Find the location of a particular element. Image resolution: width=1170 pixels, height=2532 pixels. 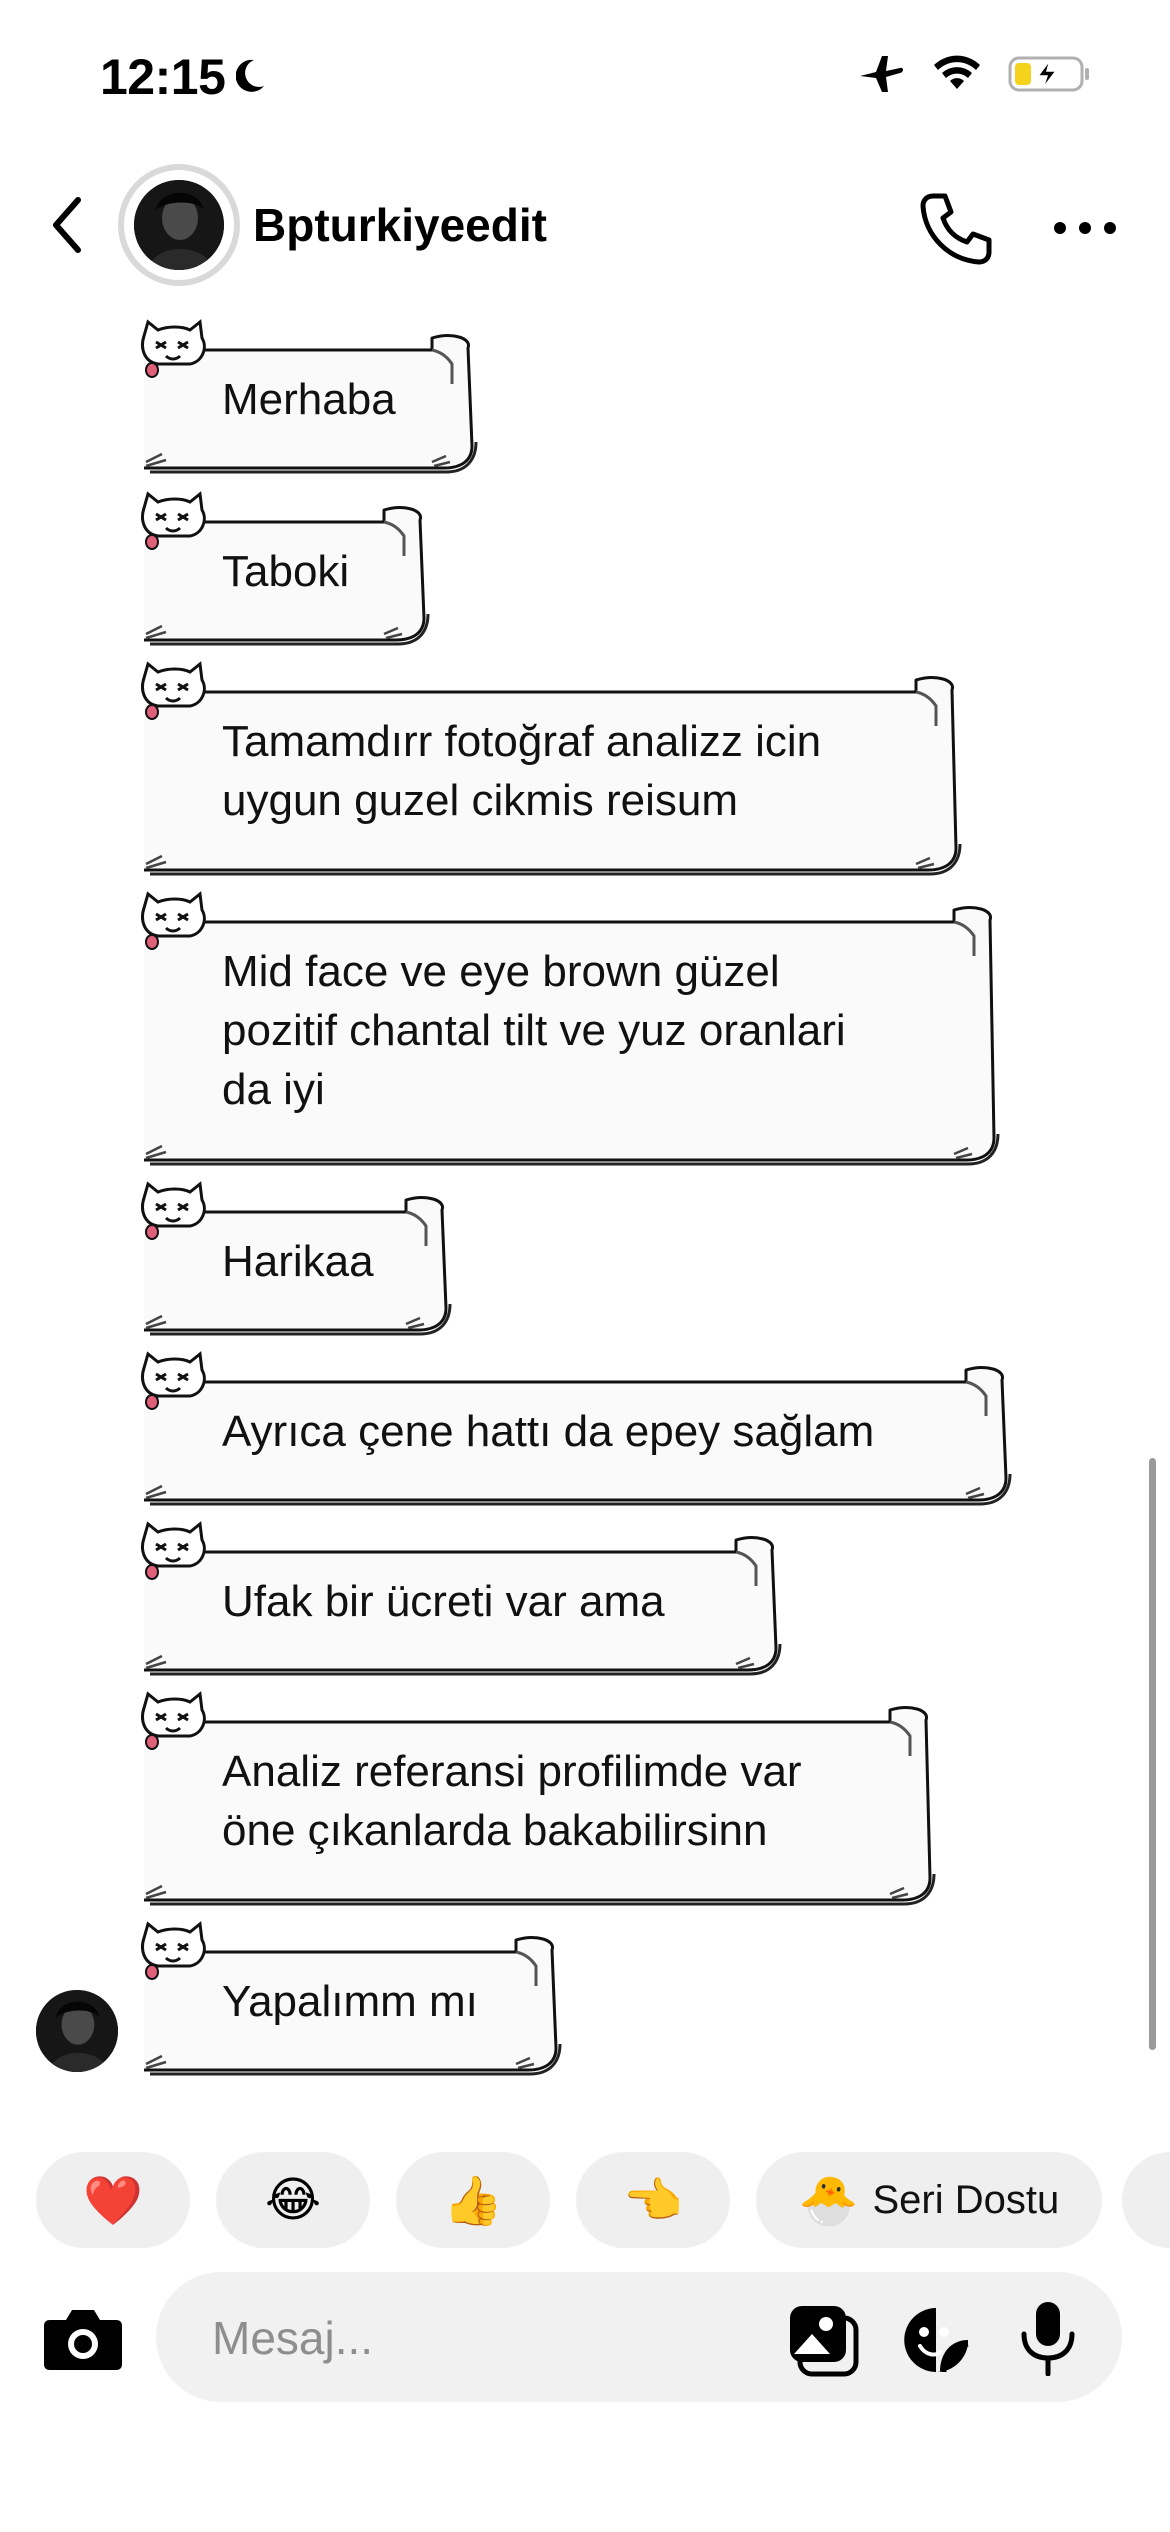

message-bubble: Ayrıca çene hattı da epey sağlam is located at coordinates (576, 1428).